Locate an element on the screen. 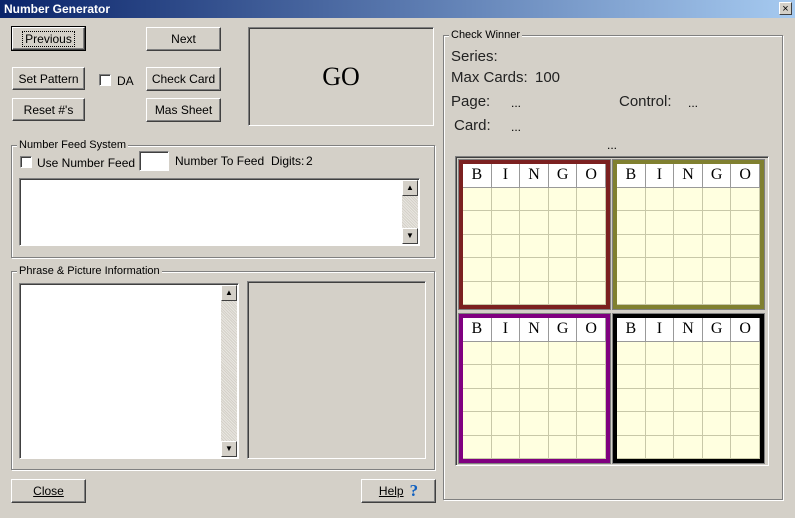 The height and width of the screenshot is (518, 795). next-button: Next is located at coordinates (183, 39).